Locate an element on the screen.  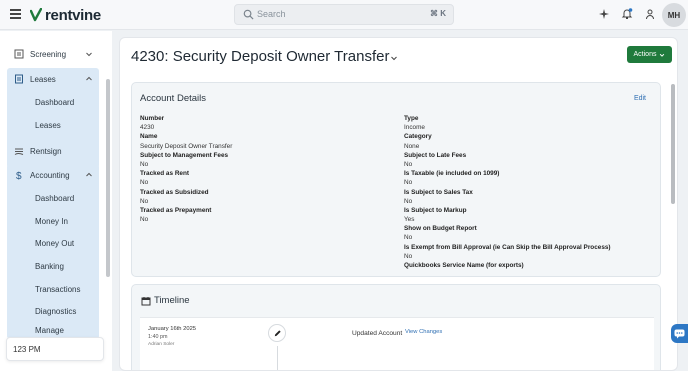
edit-link: Edit is located at coordinates (640, 98).